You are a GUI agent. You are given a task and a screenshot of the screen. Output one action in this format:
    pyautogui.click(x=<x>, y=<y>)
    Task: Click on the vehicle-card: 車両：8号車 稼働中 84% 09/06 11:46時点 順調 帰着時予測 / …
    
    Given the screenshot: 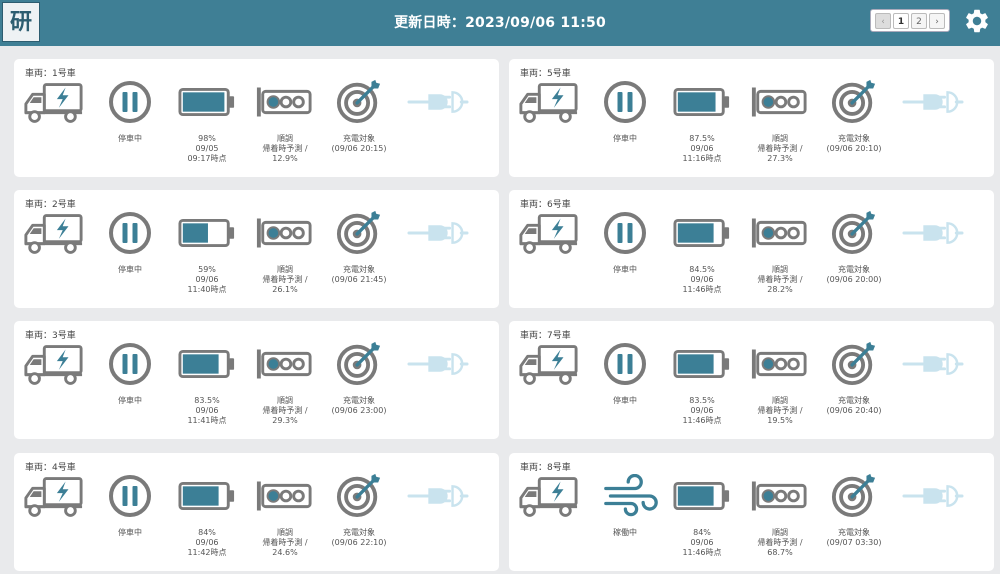 What is the action you would take?
    pyautogui.click(x=751, y=512)
    